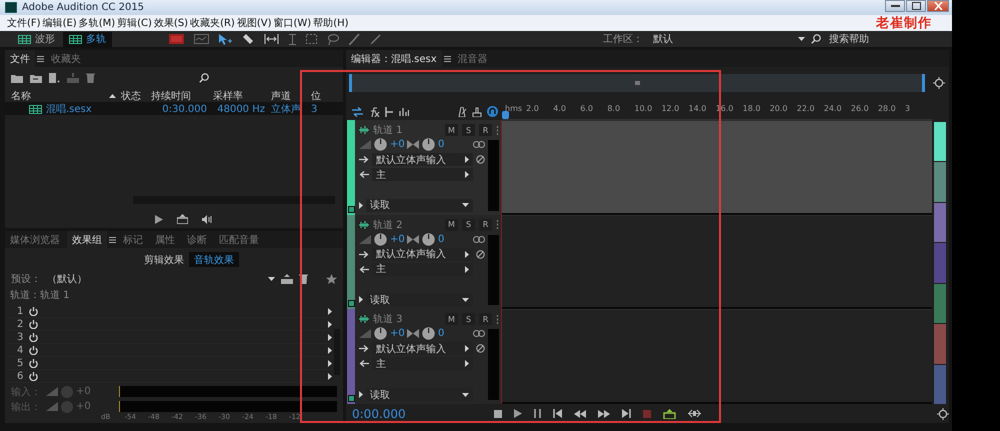 This screenshot has width=1000, height=431. Describe the element at coordinates (537, 413) in the screenshot. I see `pause-icon` at that location.